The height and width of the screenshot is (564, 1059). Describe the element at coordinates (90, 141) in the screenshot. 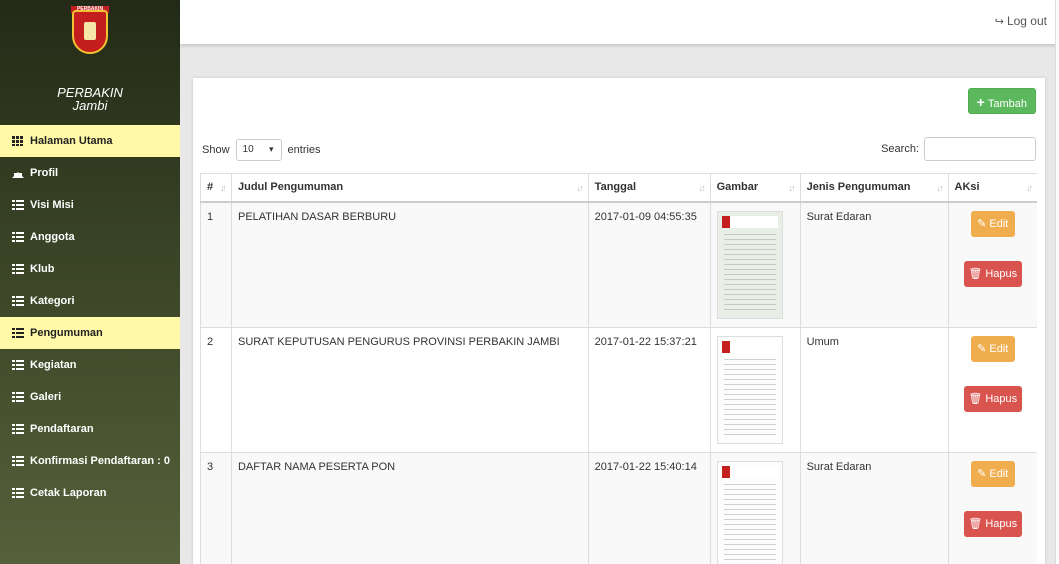

I see `sidebar-item-halaman-utama: Halaman Utama` at that location.